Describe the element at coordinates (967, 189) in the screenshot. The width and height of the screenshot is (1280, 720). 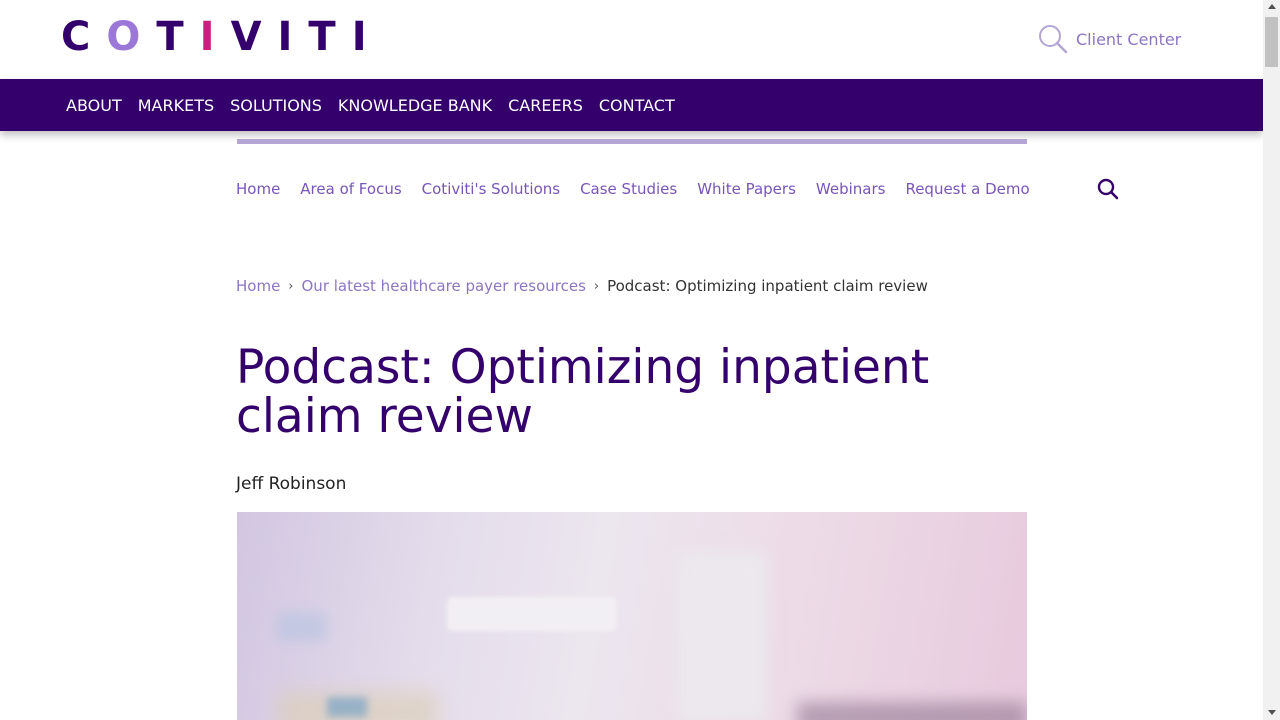
I see `subnav-request-demo: Request a Demo` at that location.